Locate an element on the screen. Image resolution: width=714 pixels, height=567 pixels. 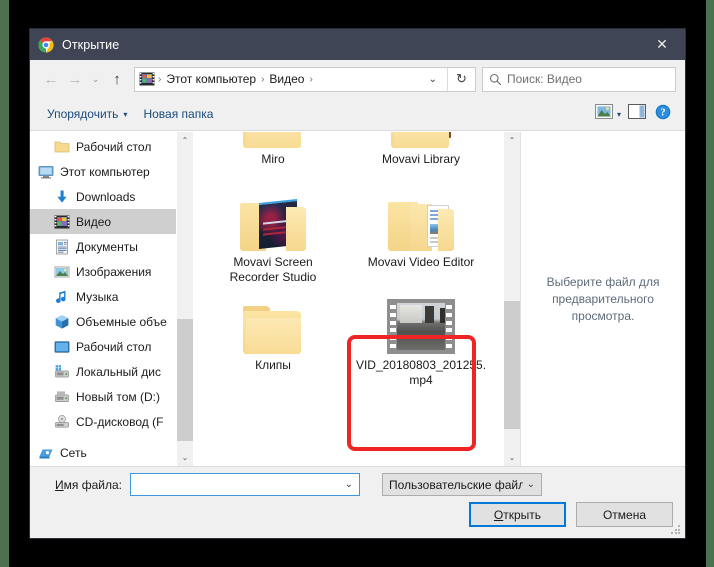
preview-pane-button is located at coordinates (637, 114).